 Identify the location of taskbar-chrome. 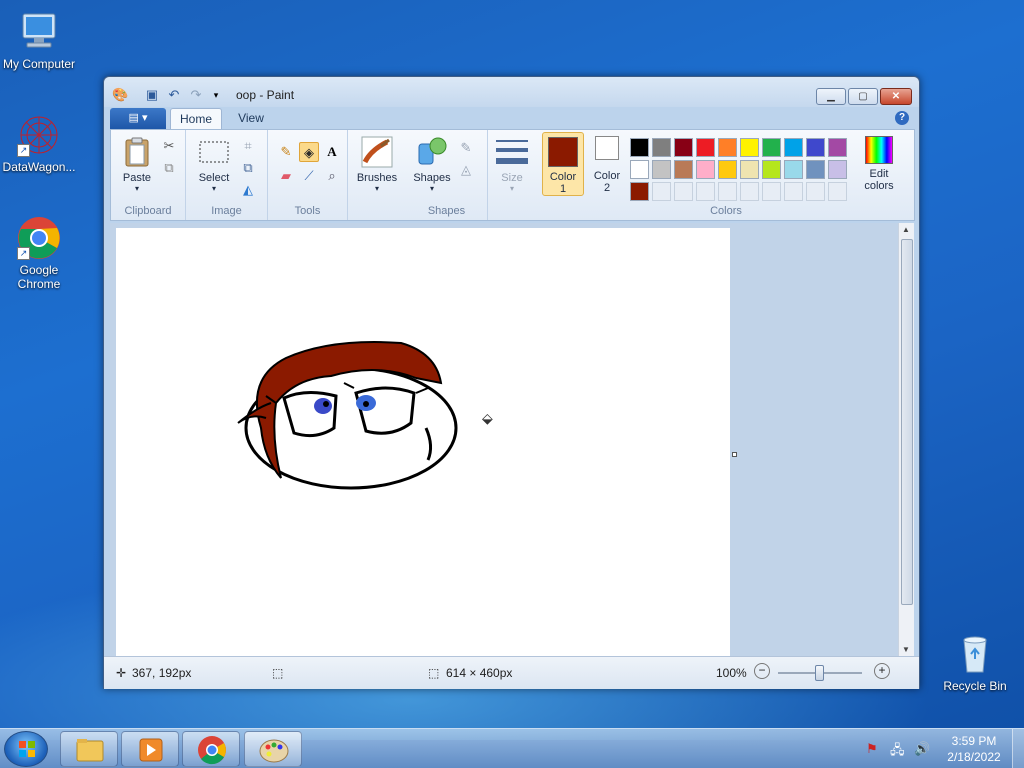
(211, 749).